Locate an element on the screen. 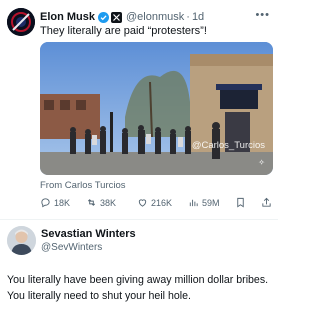  tweet-text: They literally are paid “protesters”! is located at coordinates (123, 31).